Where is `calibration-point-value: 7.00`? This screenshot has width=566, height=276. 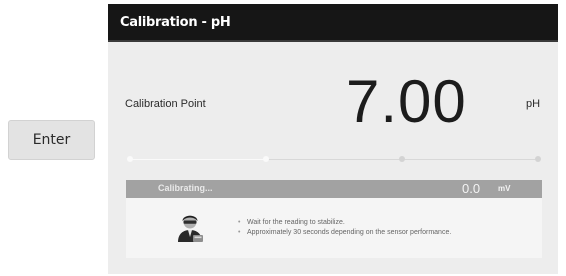 calibration-point-value: 7.00 is located at coordinates (406, 101).